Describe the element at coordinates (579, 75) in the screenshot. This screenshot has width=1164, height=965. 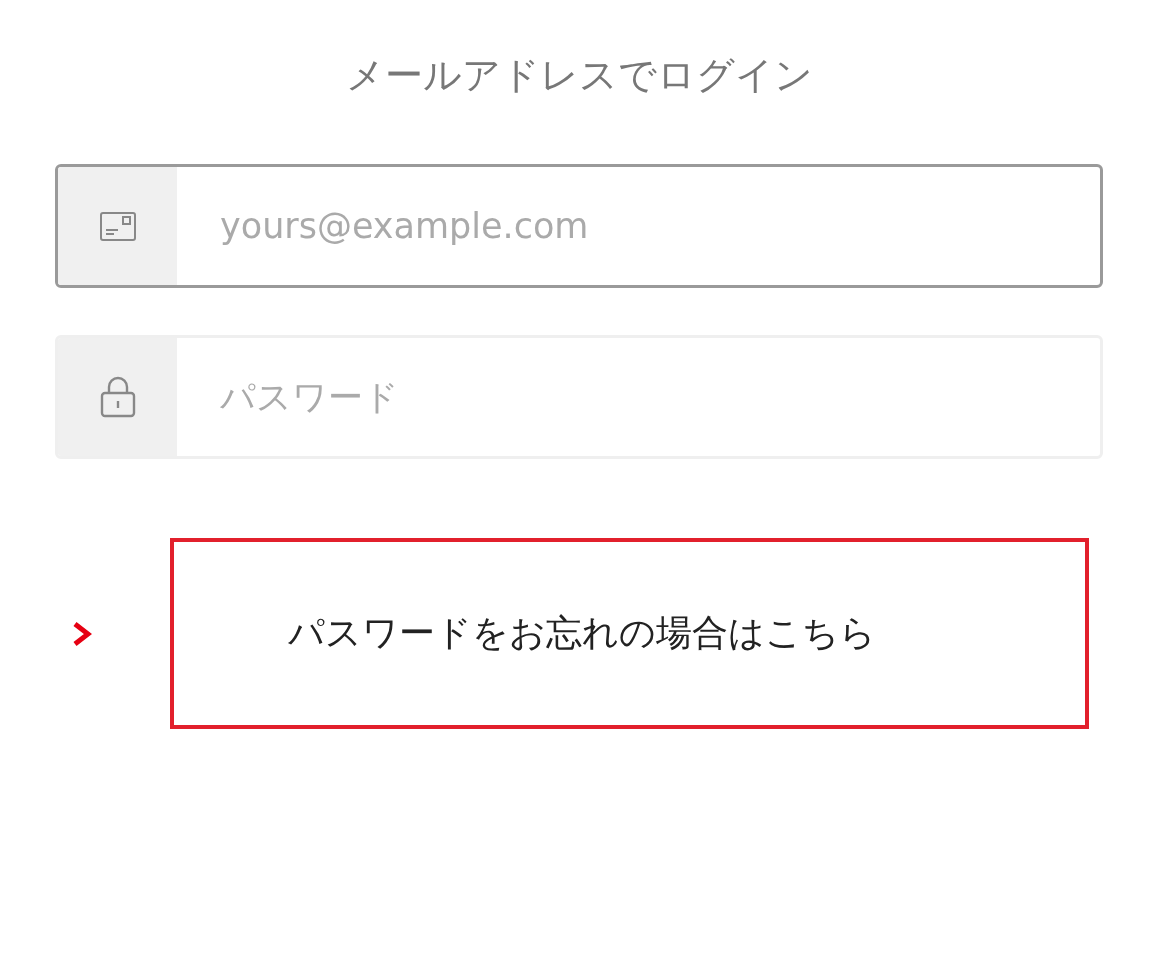
I see `login-title: メールアドレスでログイン` at that location.